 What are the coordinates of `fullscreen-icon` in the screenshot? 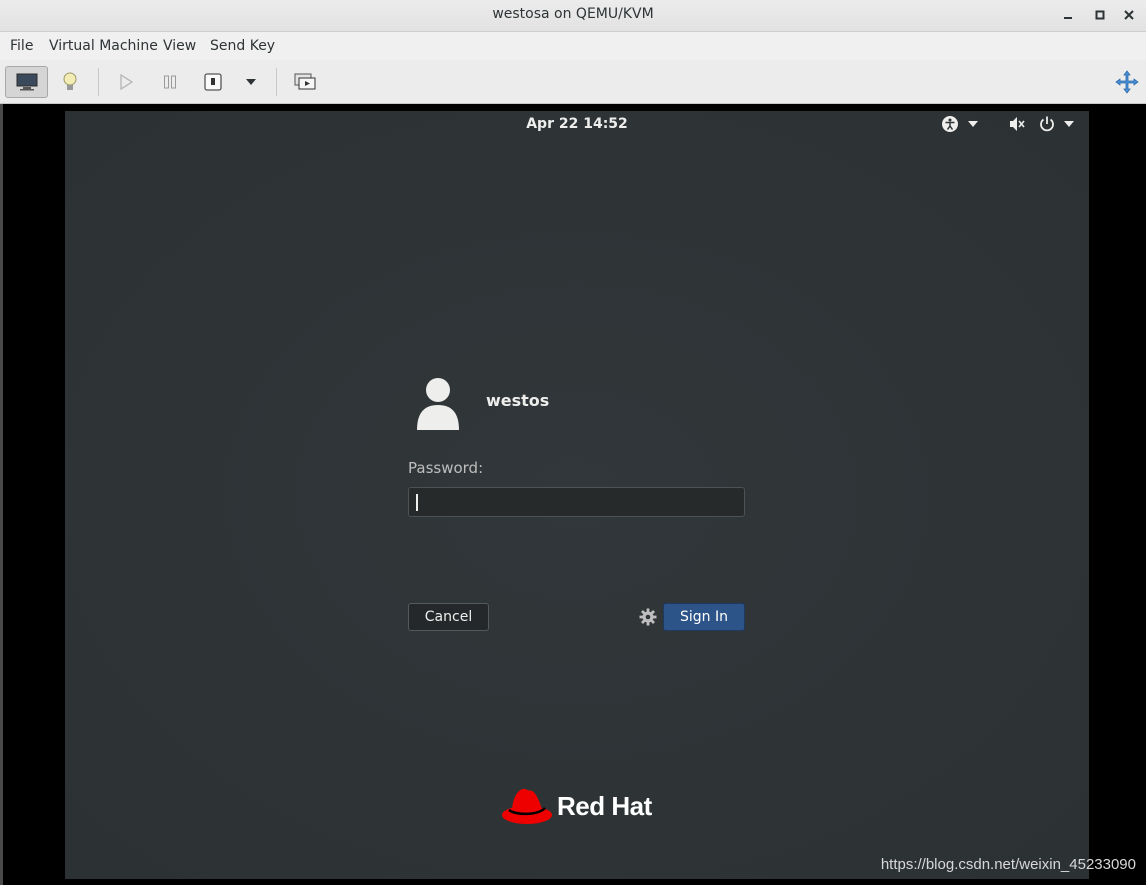 It's located at (1127, 82).